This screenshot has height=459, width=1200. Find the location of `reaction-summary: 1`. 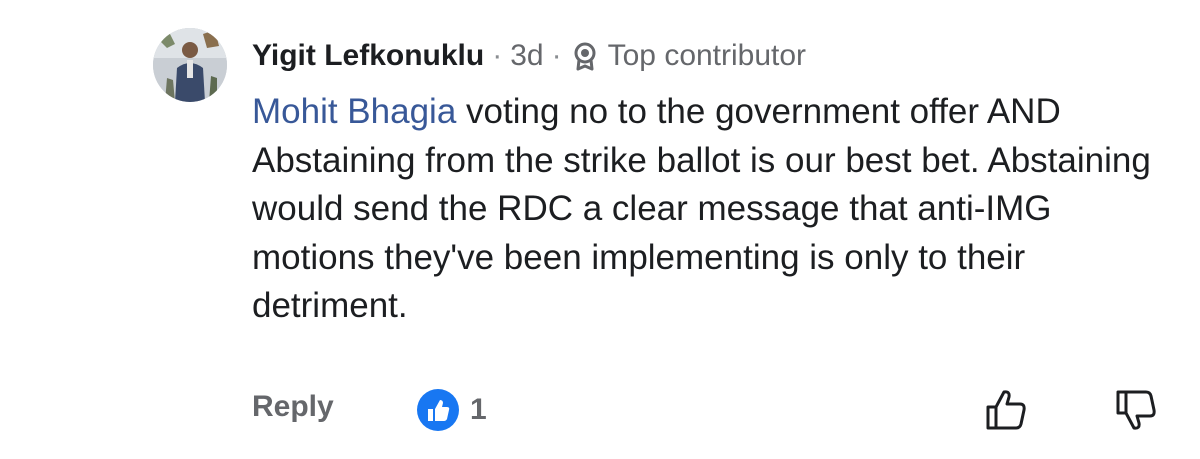

reaction-summary: 1 is located at coordinates (451, 410).